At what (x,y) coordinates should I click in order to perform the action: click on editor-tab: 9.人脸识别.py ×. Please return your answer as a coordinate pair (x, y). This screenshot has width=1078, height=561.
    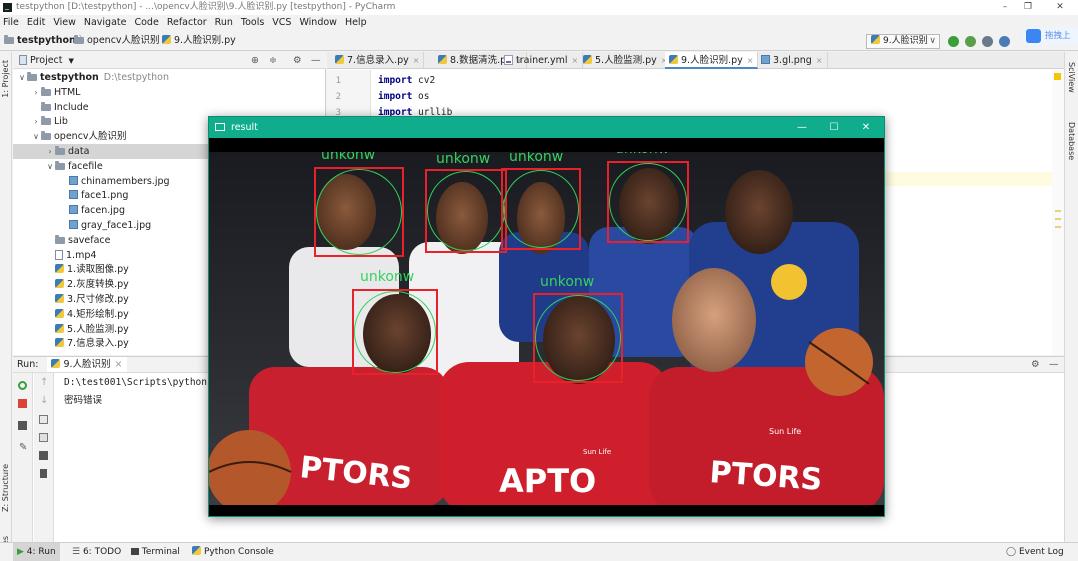
    Looking at the image, I should click on (712, 60).